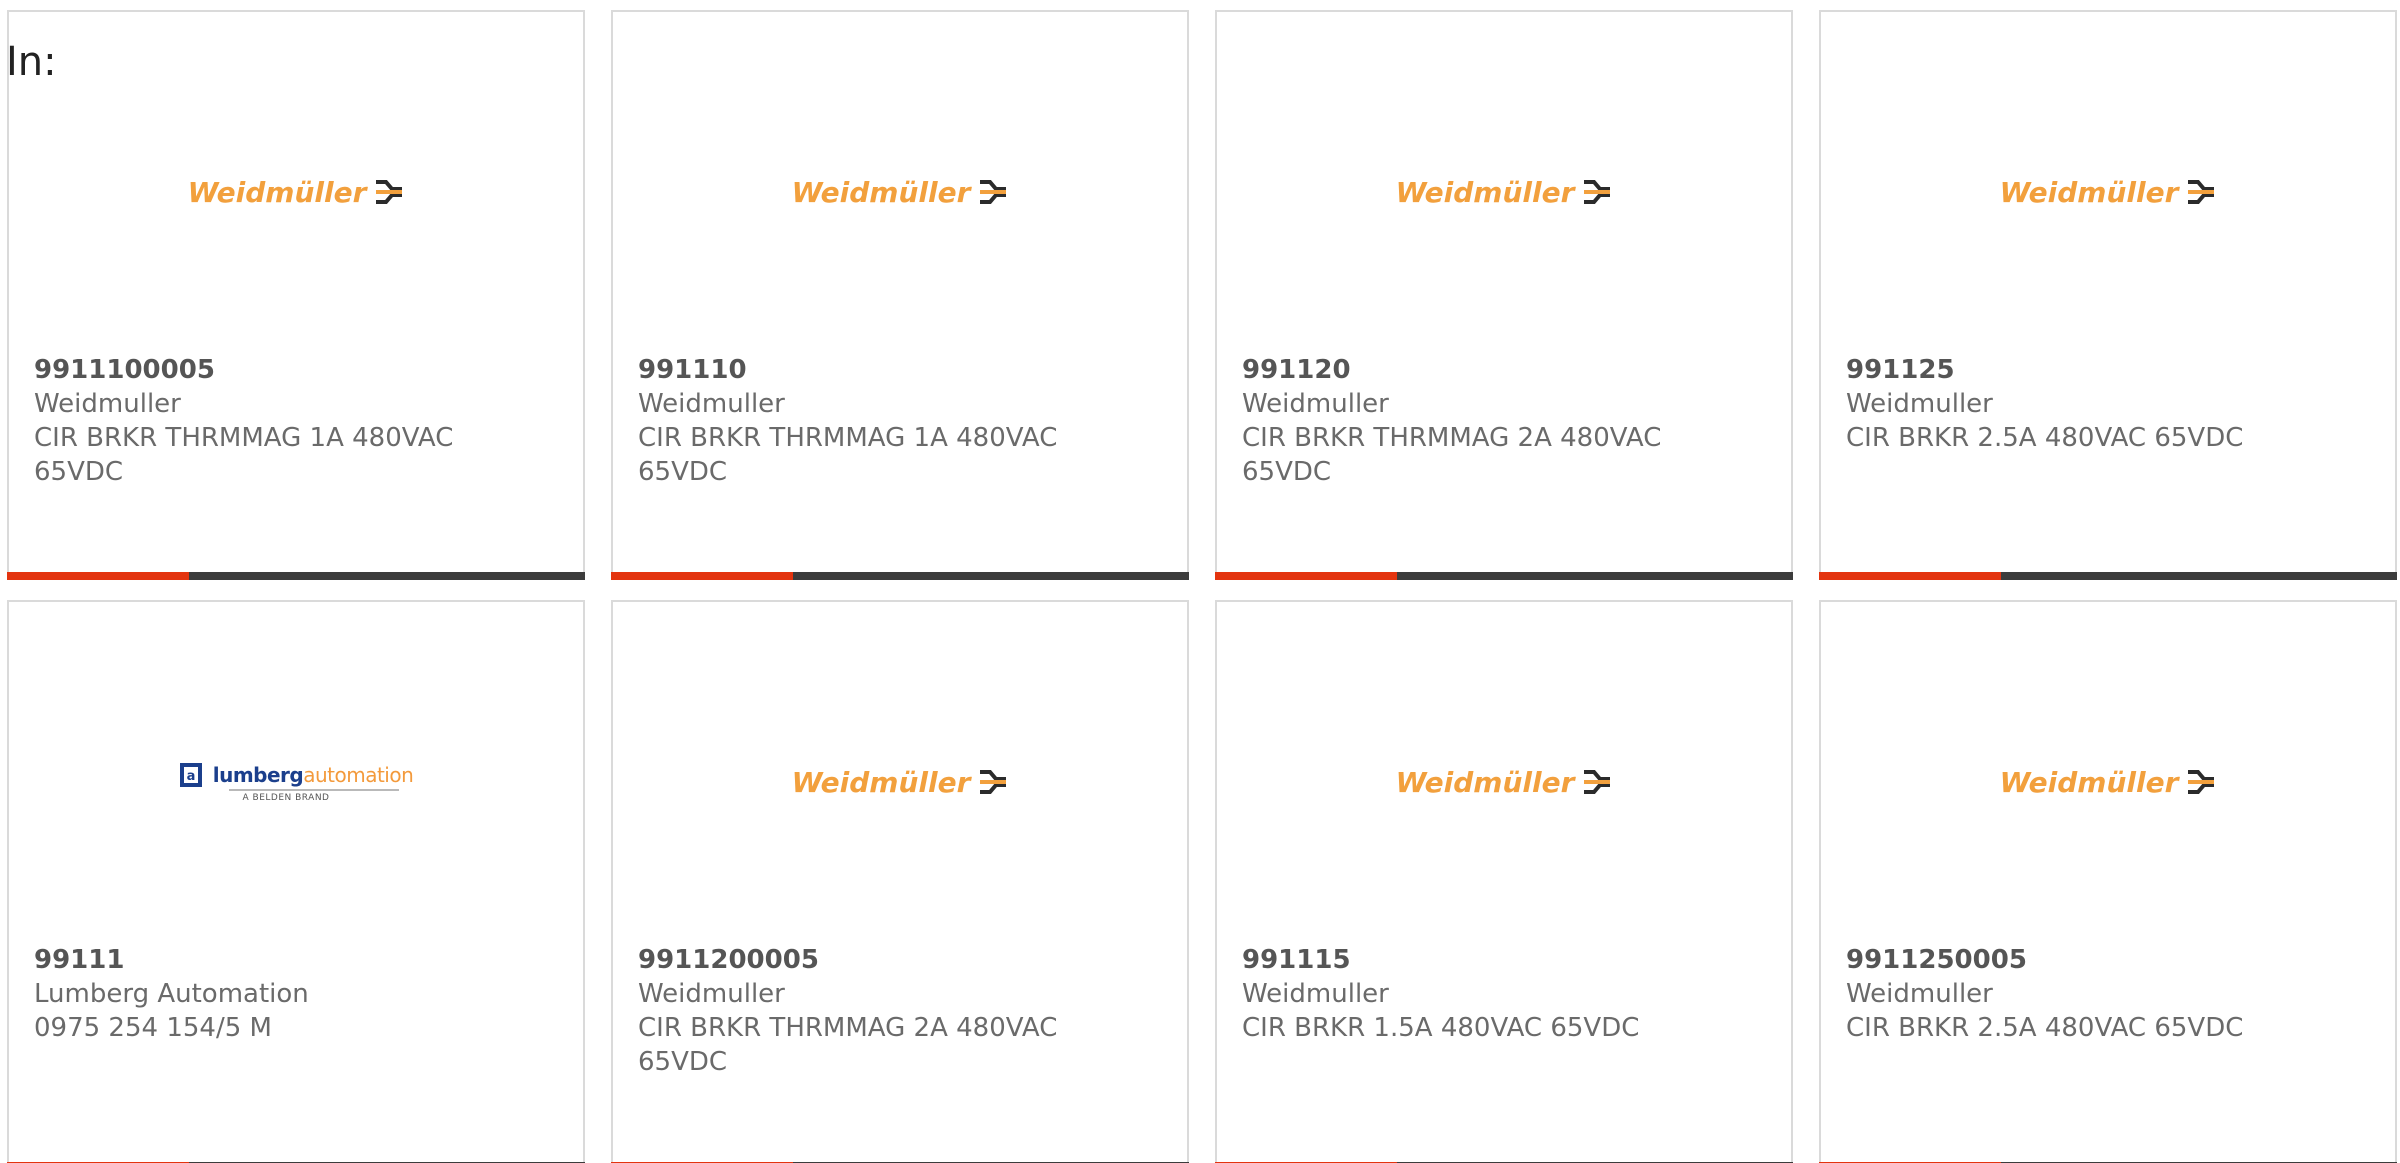  I want to click on lumberg-automation-logo: a lumbergautomation A BELDEN BRAND, so click(296, 782).